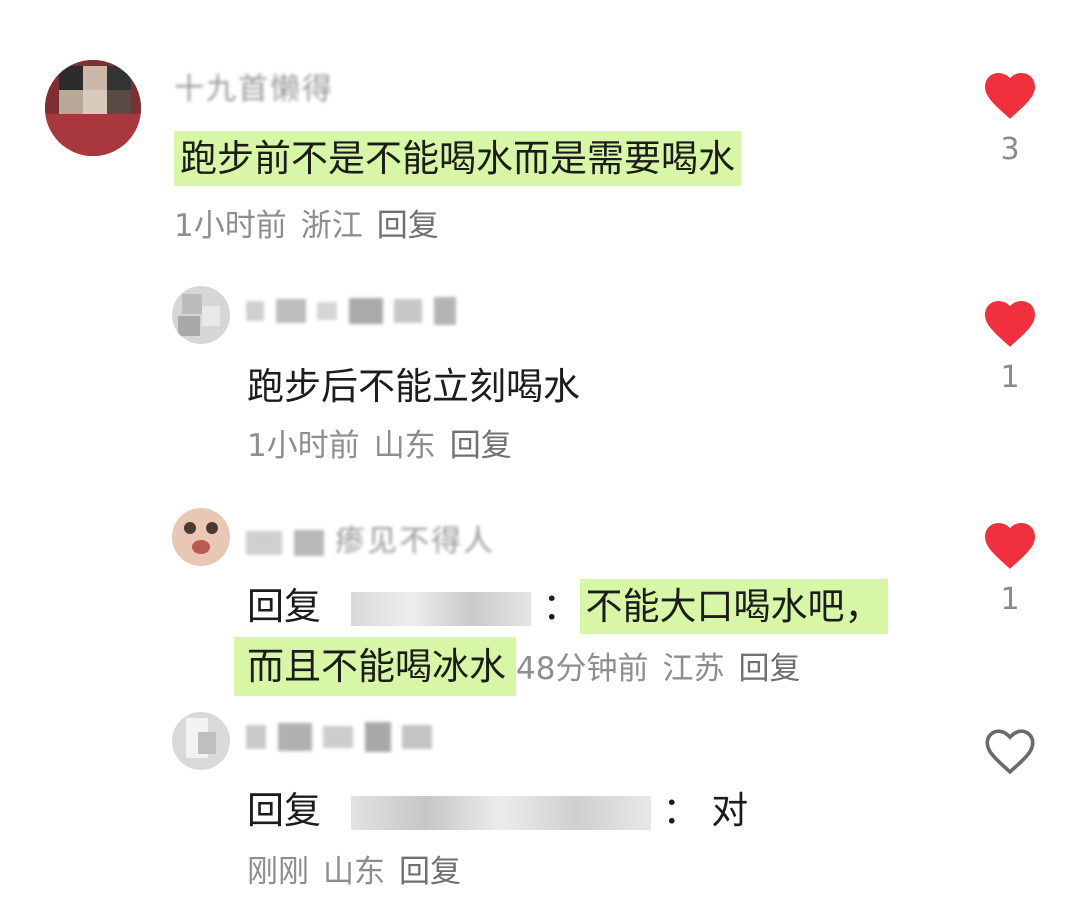 Image resolution: width=1084 pixels, height=914 pixels. What do you see at coordinates (693, 669) in the screenshot?
I see `comment-location: 江苏` at bounding box center [693, 669].